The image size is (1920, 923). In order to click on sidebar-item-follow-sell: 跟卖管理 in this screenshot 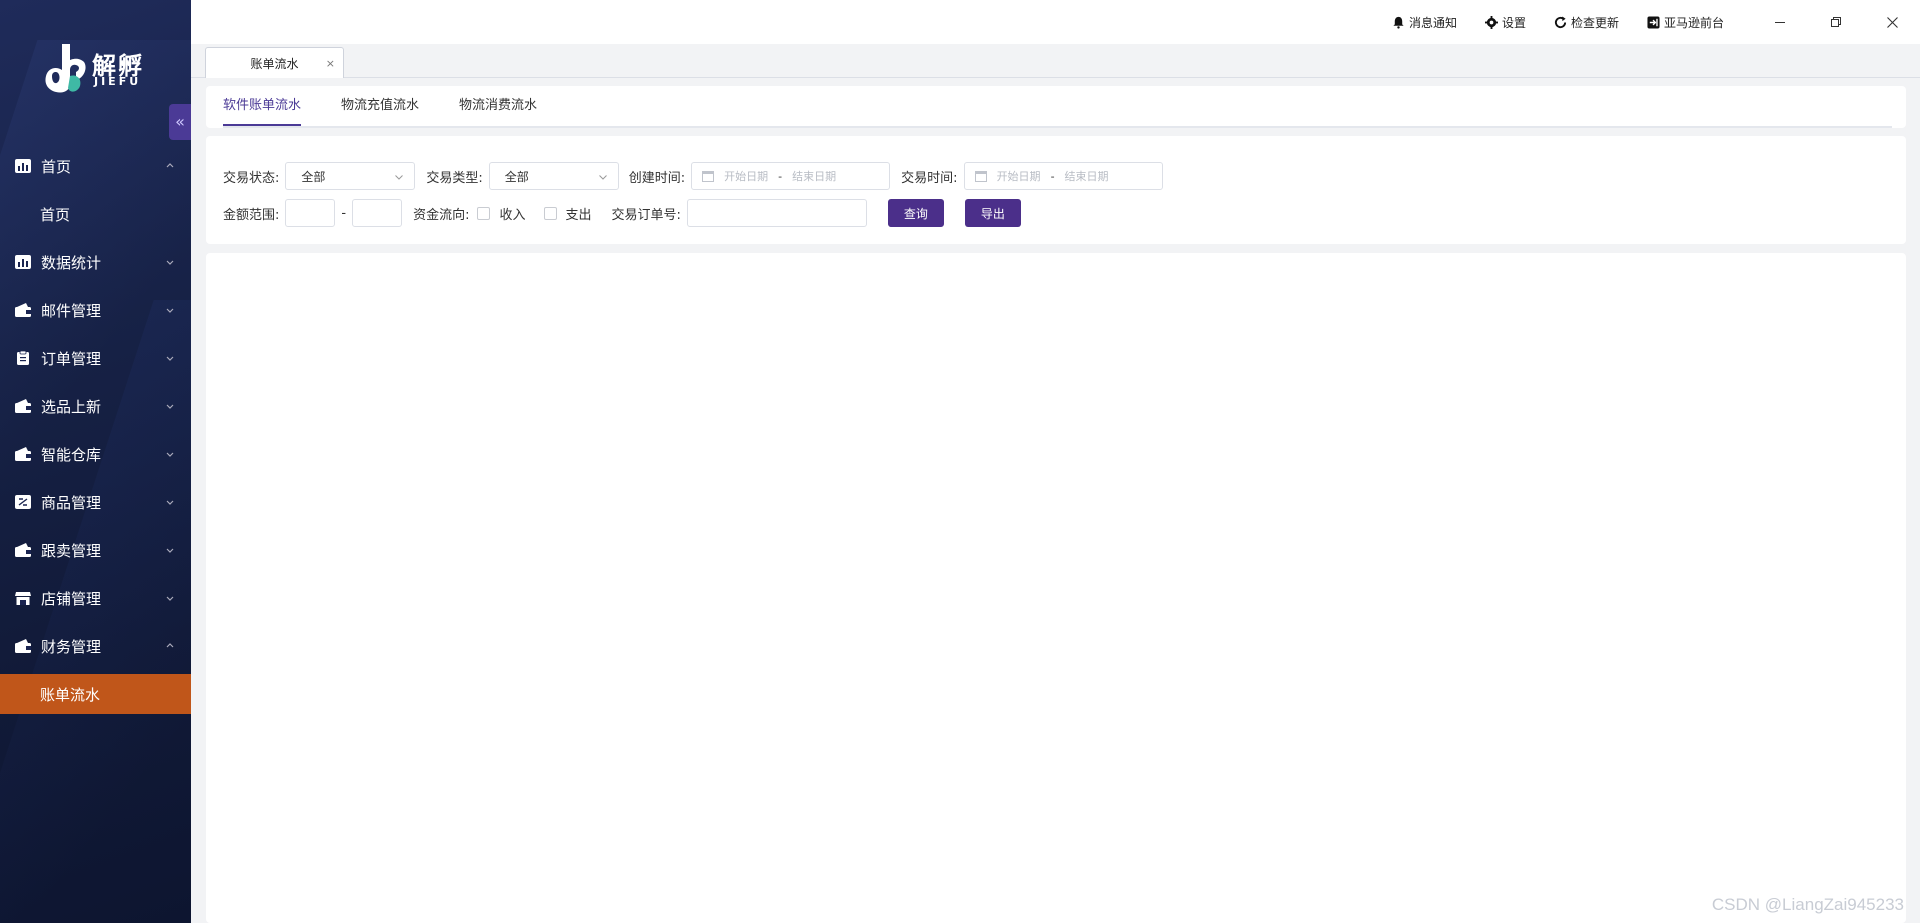, I will do `click(95, 550)`.